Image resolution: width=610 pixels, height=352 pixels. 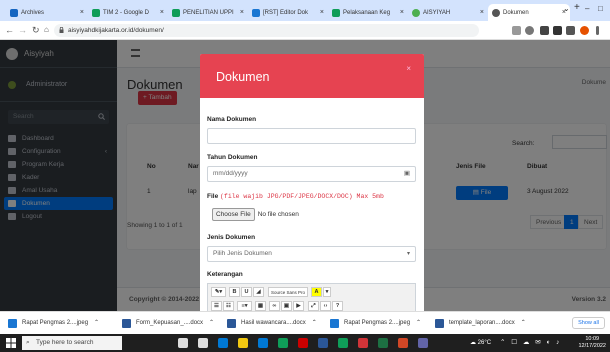 I want to click on cloud-icon: ☁, so click(x=474, y=343).